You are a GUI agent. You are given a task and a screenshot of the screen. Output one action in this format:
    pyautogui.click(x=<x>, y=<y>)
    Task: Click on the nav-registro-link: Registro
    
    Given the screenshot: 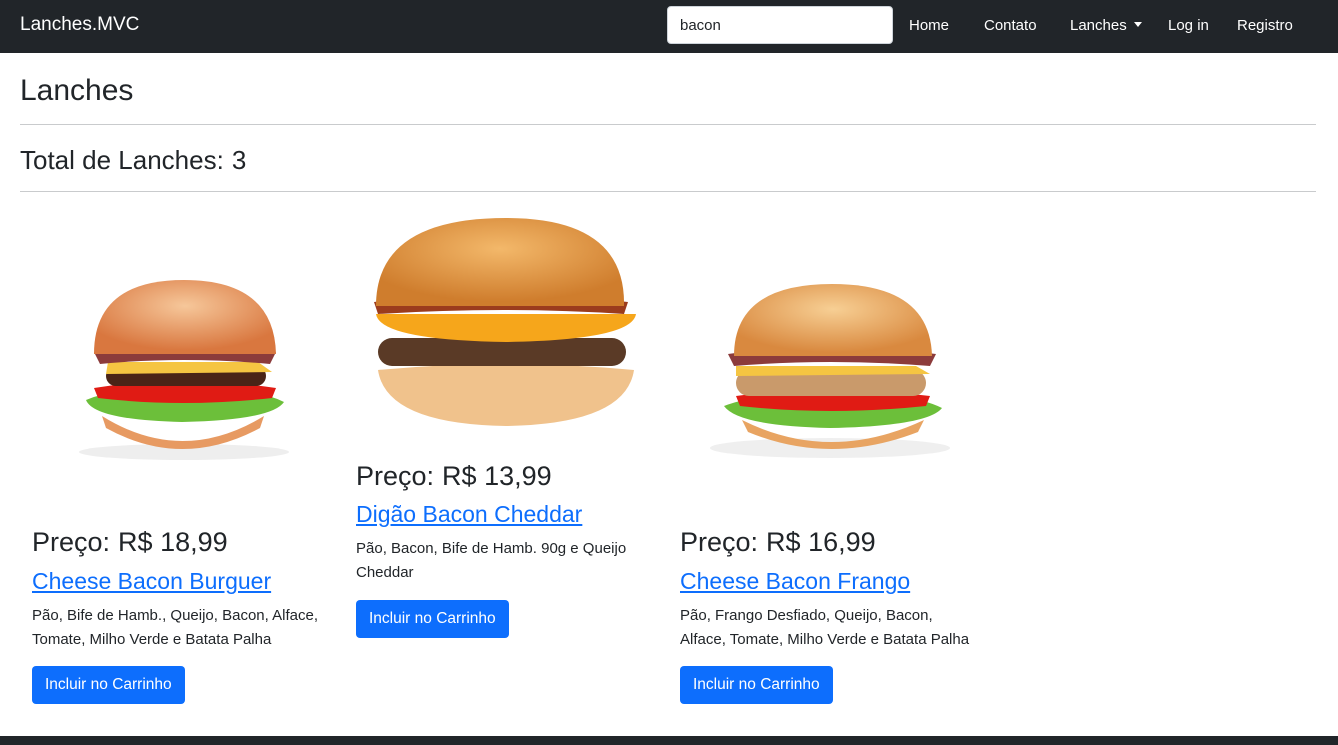 What is the action you would take?
    pyautogui.click(x=1265, y=25)
    